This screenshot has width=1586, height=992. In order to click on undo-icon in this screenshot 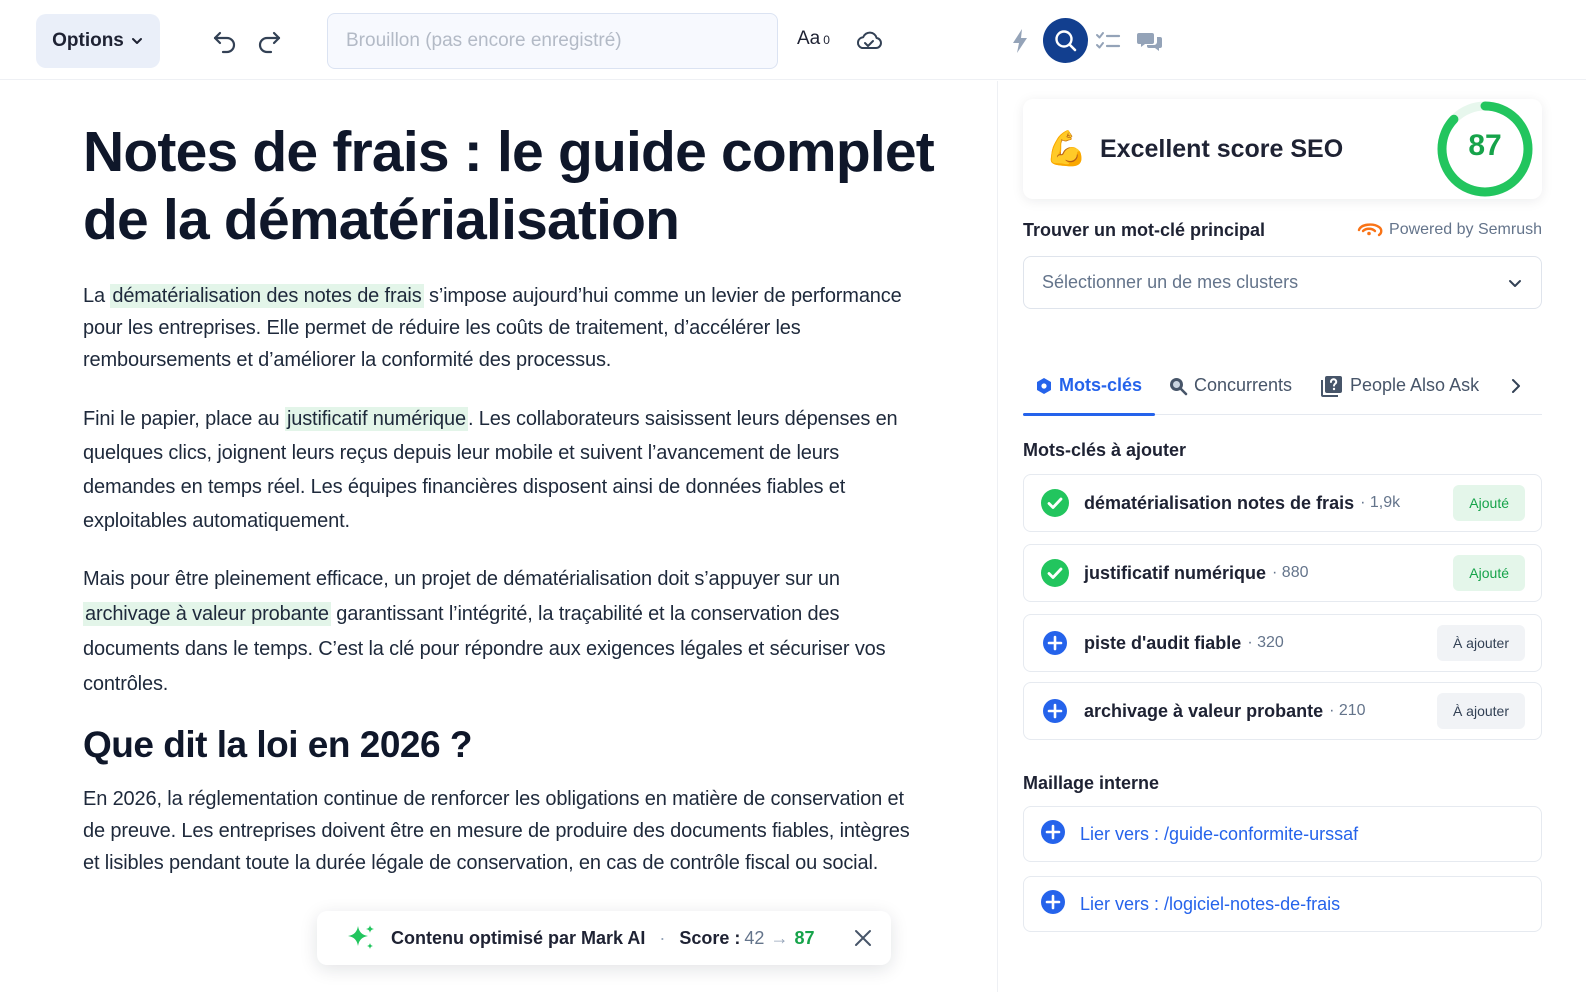, I will do `click(224, 42)`.